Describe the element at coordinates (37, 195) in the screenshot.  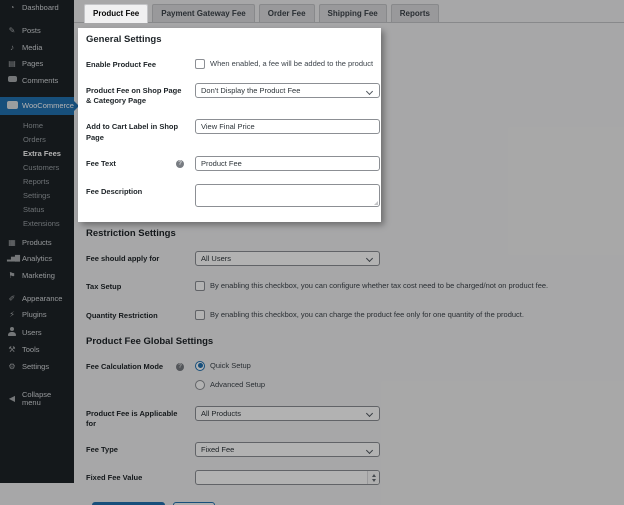
I see `submenu-item-settings: Settings` at that location.